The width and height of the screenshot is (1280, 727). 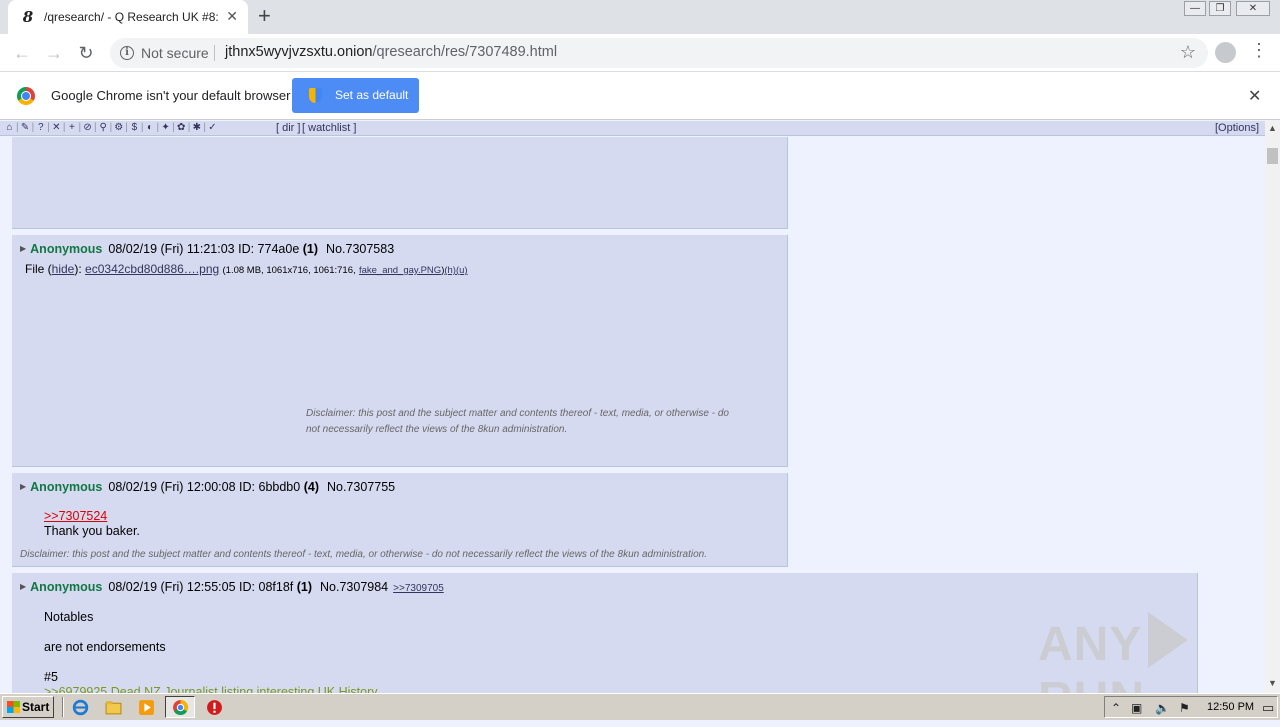 I want to click on question-icon: ?, so click(x=40, y=128).